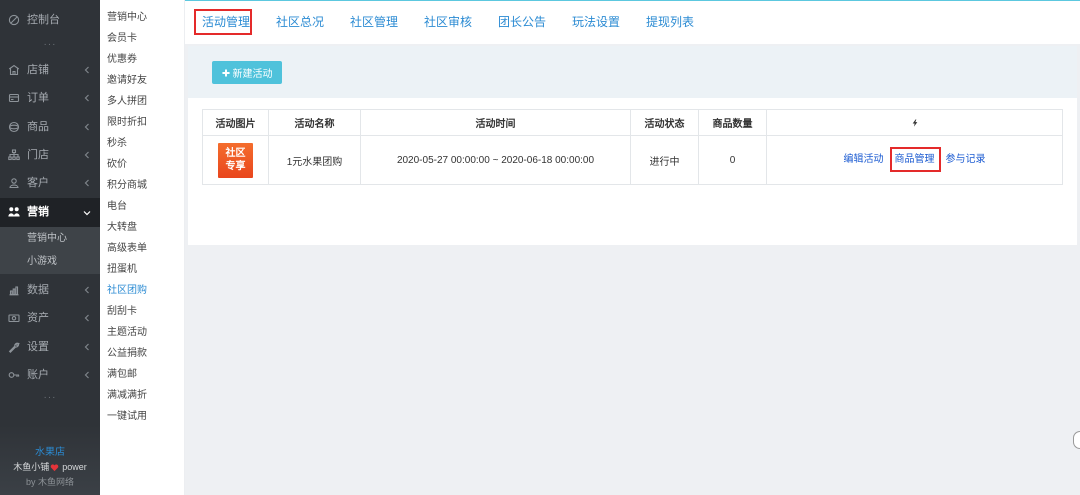 The width and height of the screenshot is (1080, 495). What do you see at coordinates (142, 353) in the screenshot?
I see `subnav-item-charity: 公益捐款` at bounding box center [142, 353].